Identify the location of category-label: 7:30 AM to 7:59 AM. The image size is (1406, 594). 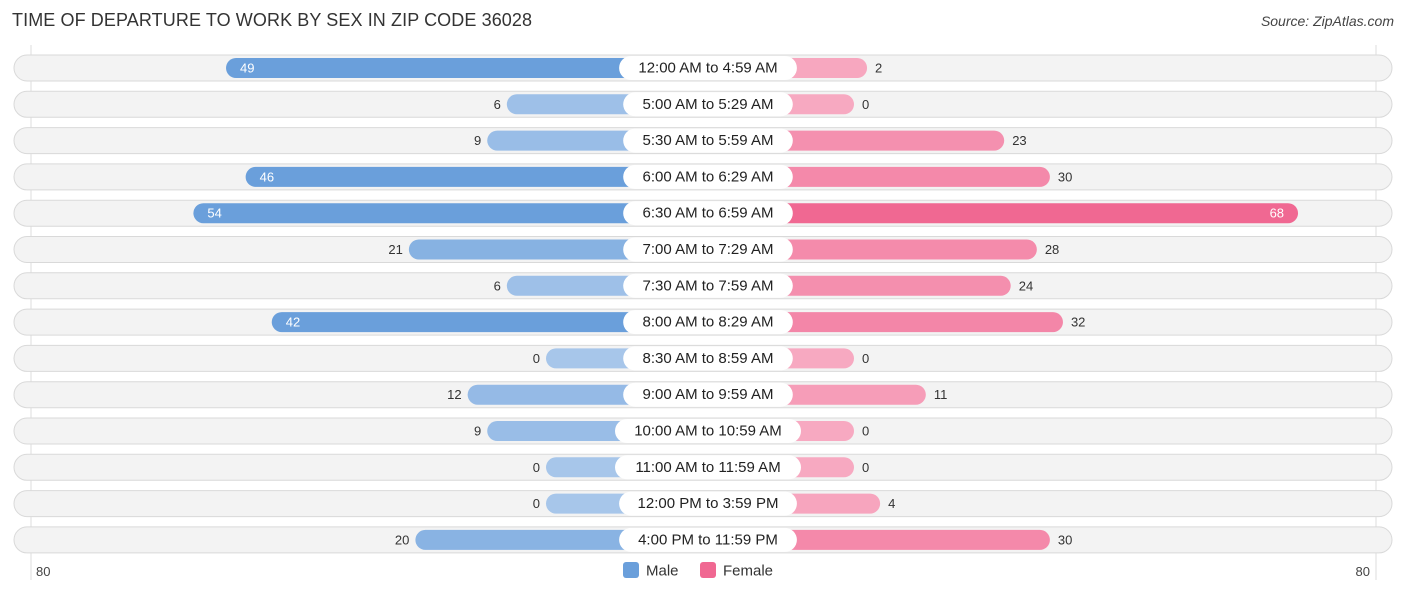
(708, 285).